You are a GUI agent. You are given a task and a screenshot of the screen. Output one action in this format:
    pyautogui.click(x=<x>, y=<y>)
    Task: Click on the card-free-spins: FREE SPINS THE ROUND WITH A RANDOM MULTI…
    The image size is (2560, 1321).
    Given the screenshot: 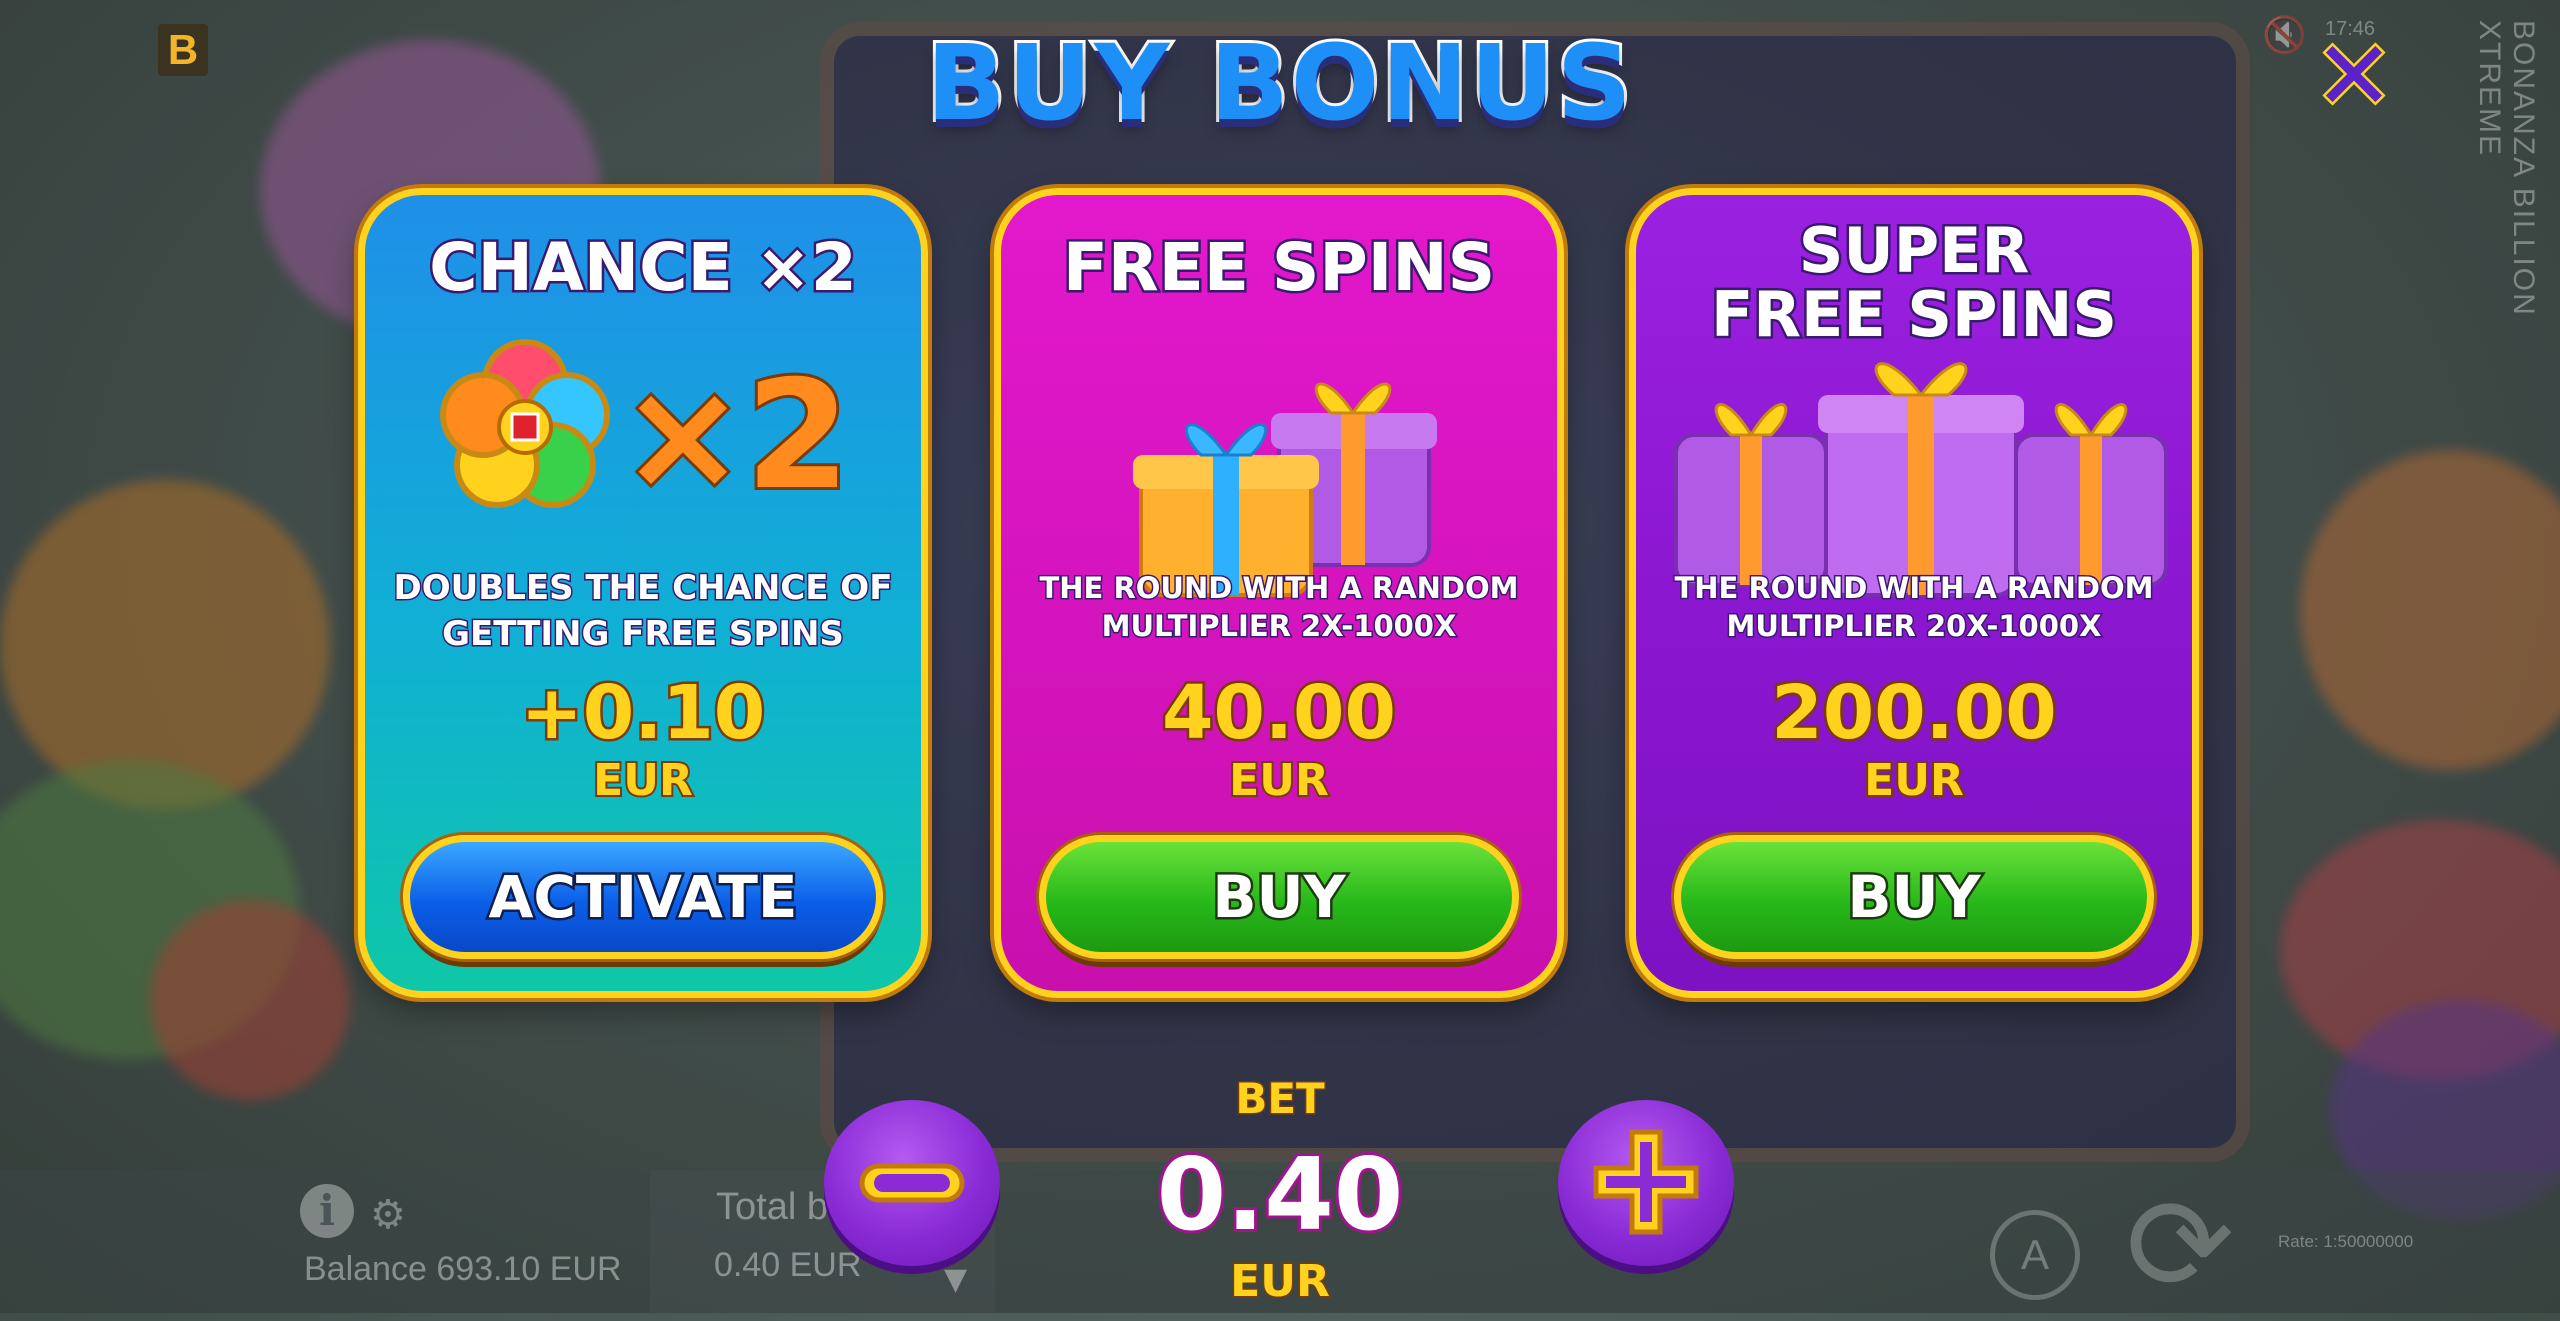 What is the action you would take?
    pyautogui.click(x=1279, y=593)
    